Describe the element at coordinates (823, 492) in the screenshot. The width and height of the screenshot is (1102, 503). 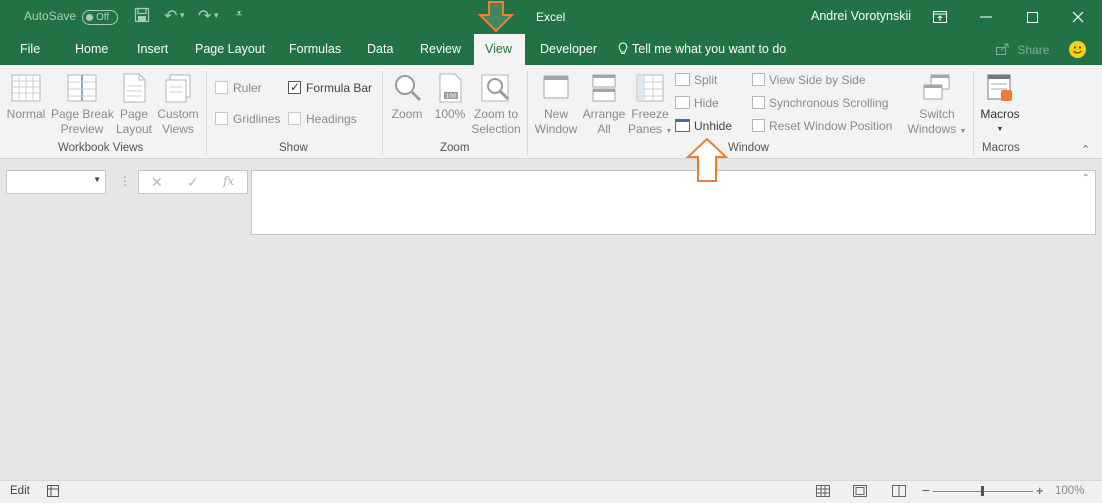
I see `normal-view-status-icon` at that location.